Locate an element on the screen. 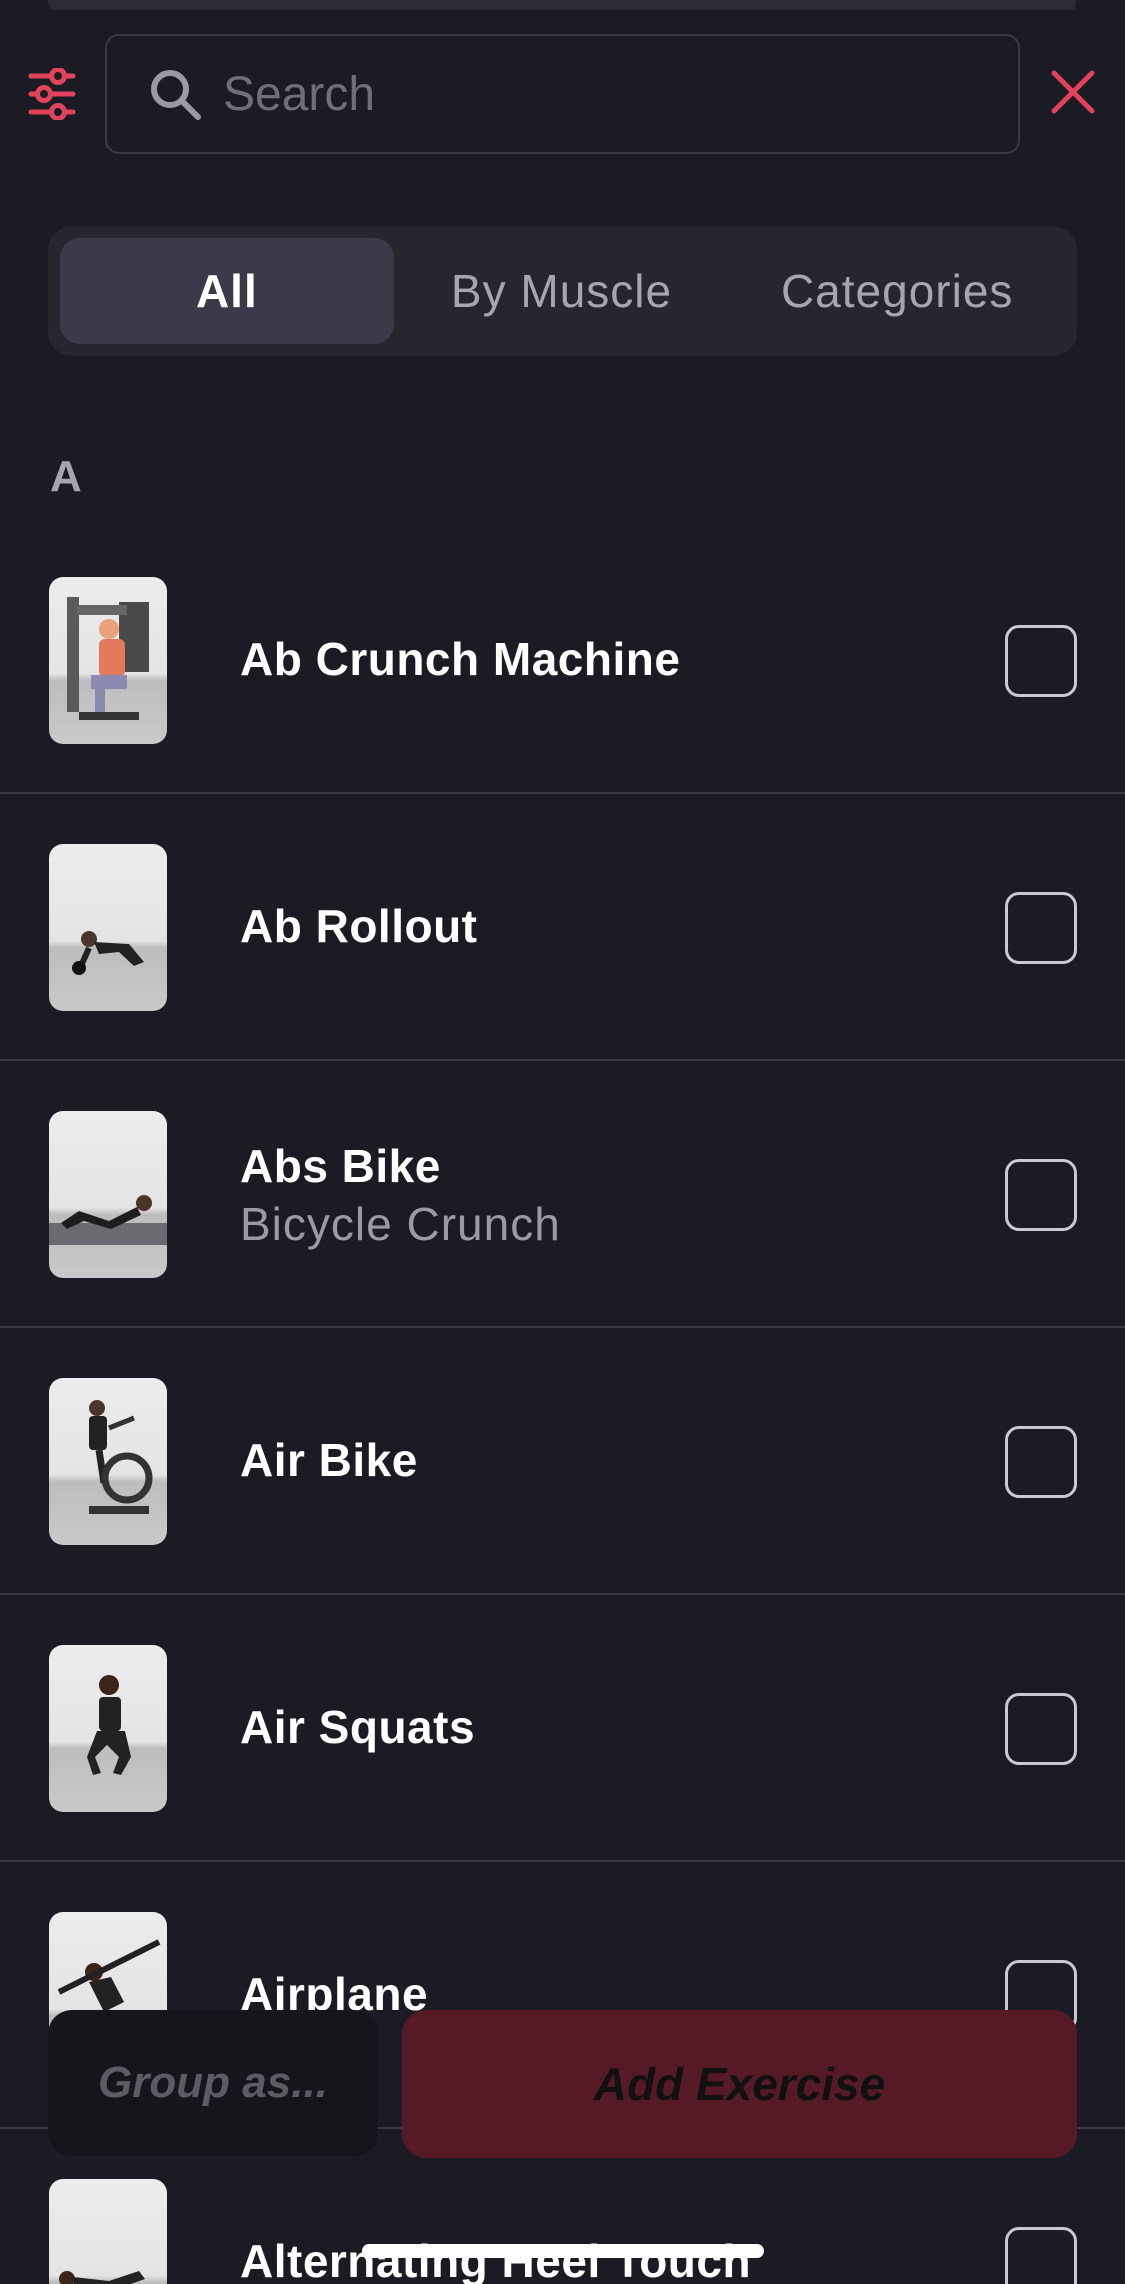 The image size is (1125, 2284). tab-by-muscle: By Muscle is located at coordinates (562, 291).